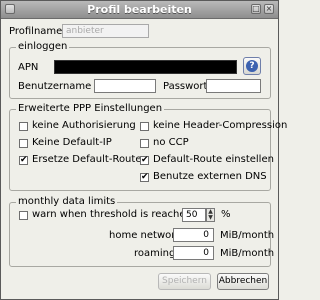  I want to click on checkbox-keine-authorisierung, so click(23, 126).